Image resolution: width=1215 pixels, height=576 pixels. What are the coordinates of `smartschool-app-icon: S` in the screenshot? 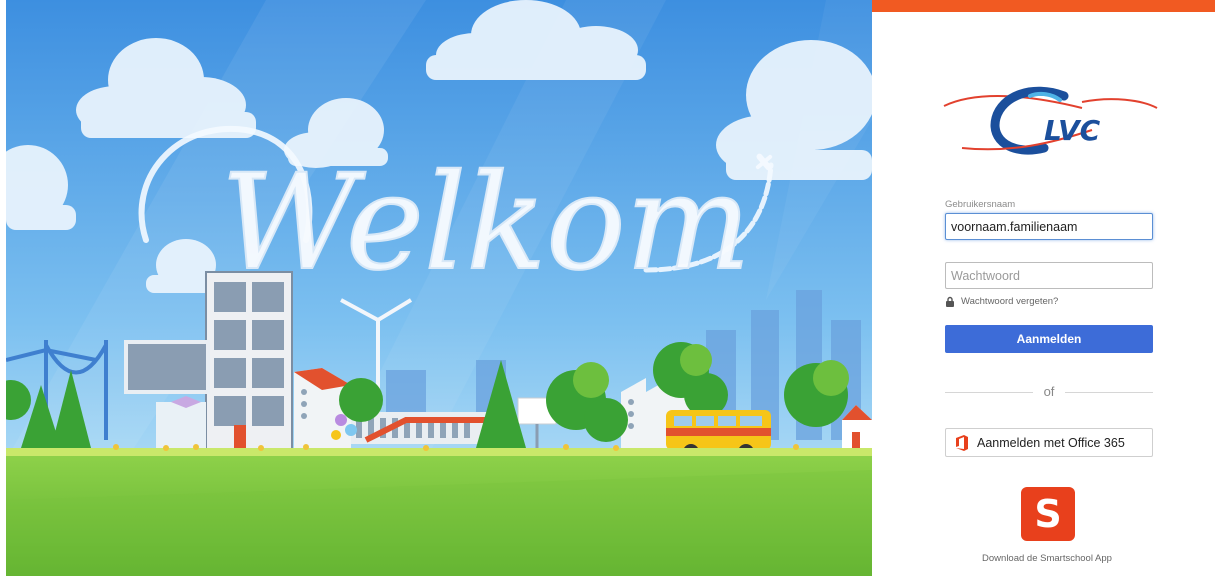 It's located at (1048, 514).